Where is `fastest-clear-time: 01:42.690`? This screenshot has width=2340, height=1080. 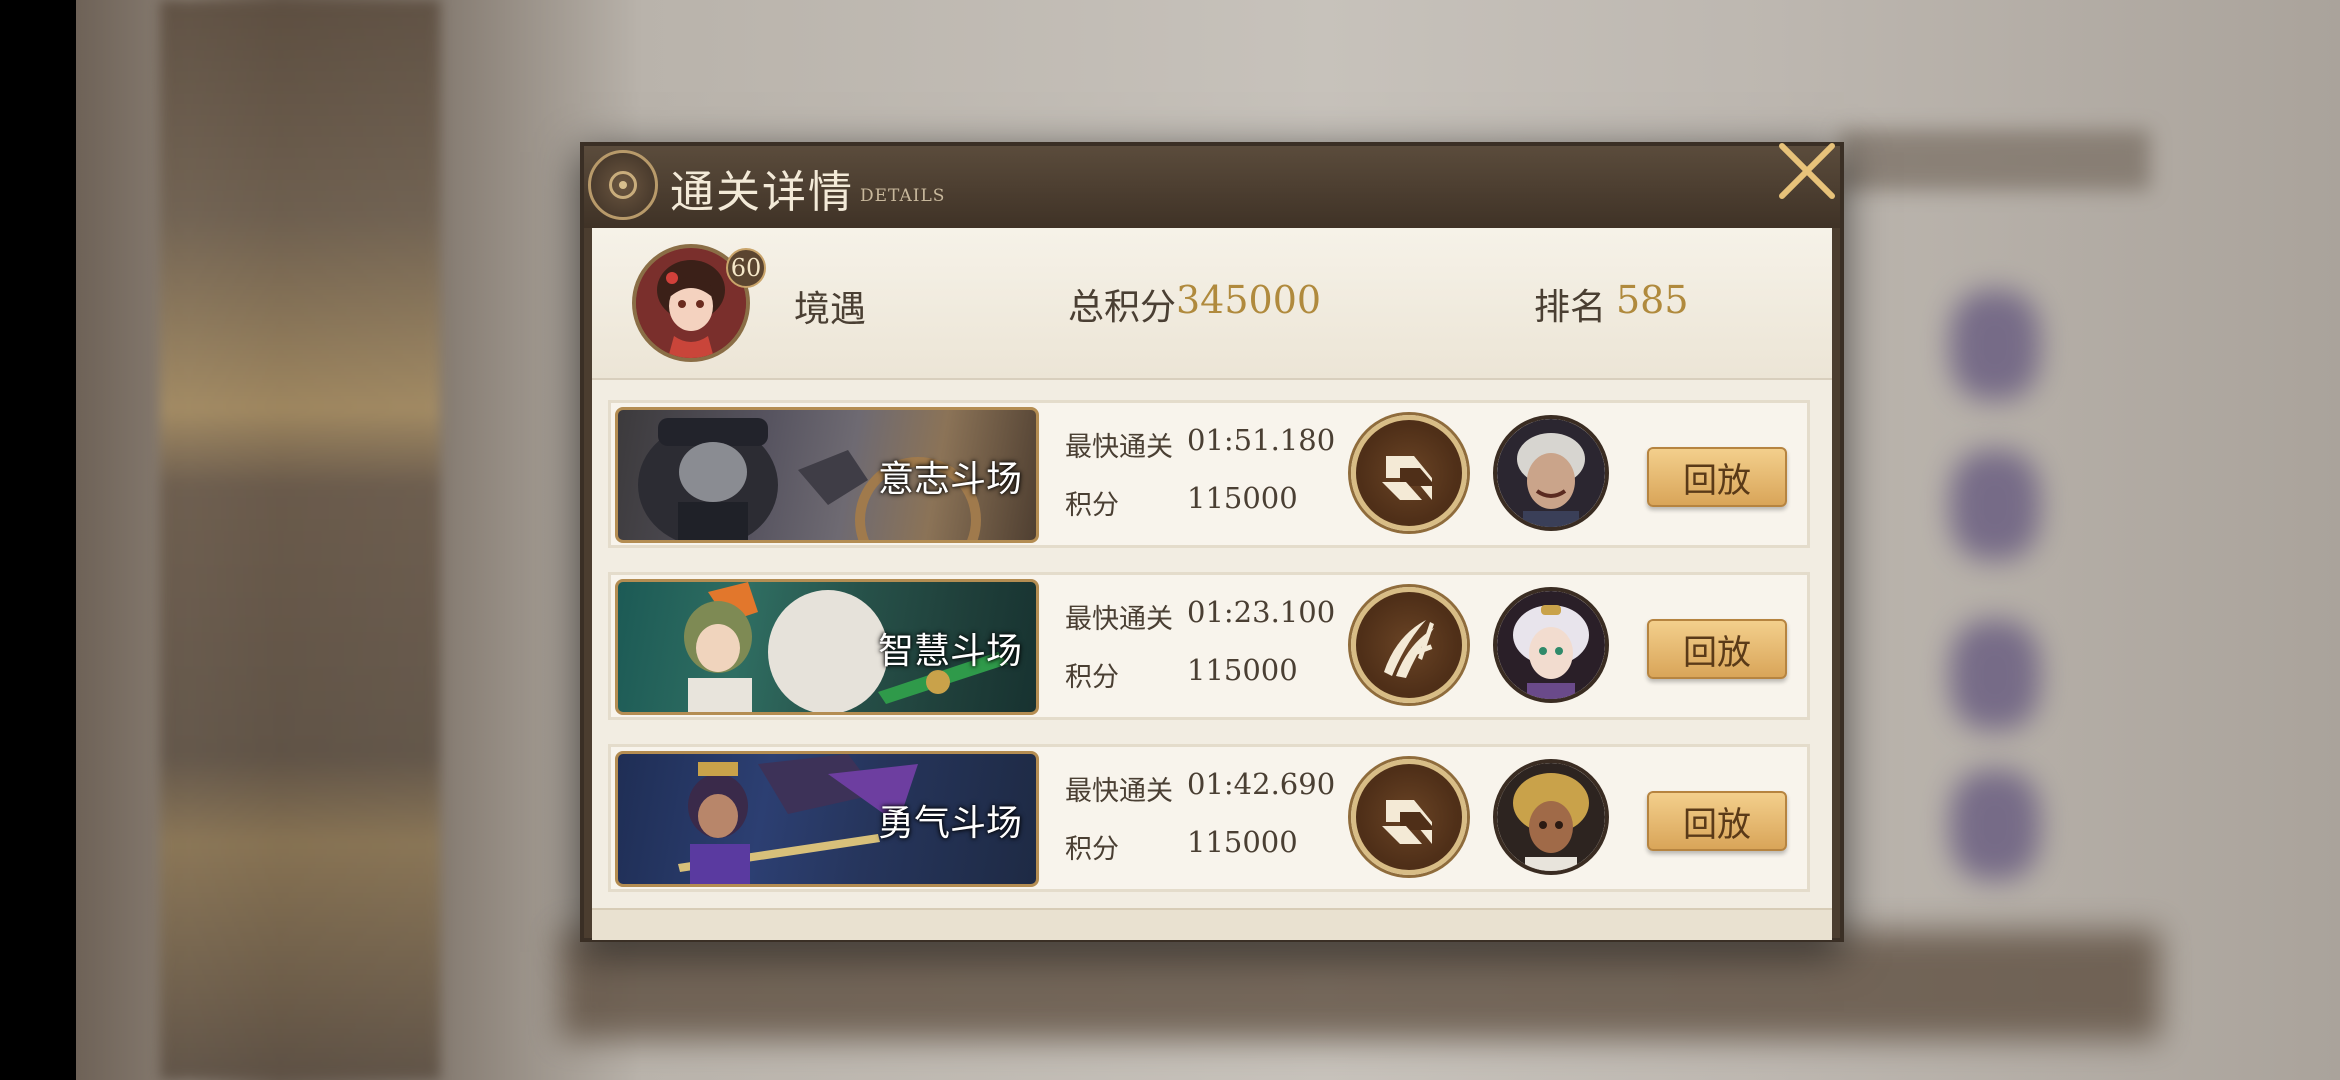
fastest-clear-time: 01:42.690 is located at coordinates (1261, 784).